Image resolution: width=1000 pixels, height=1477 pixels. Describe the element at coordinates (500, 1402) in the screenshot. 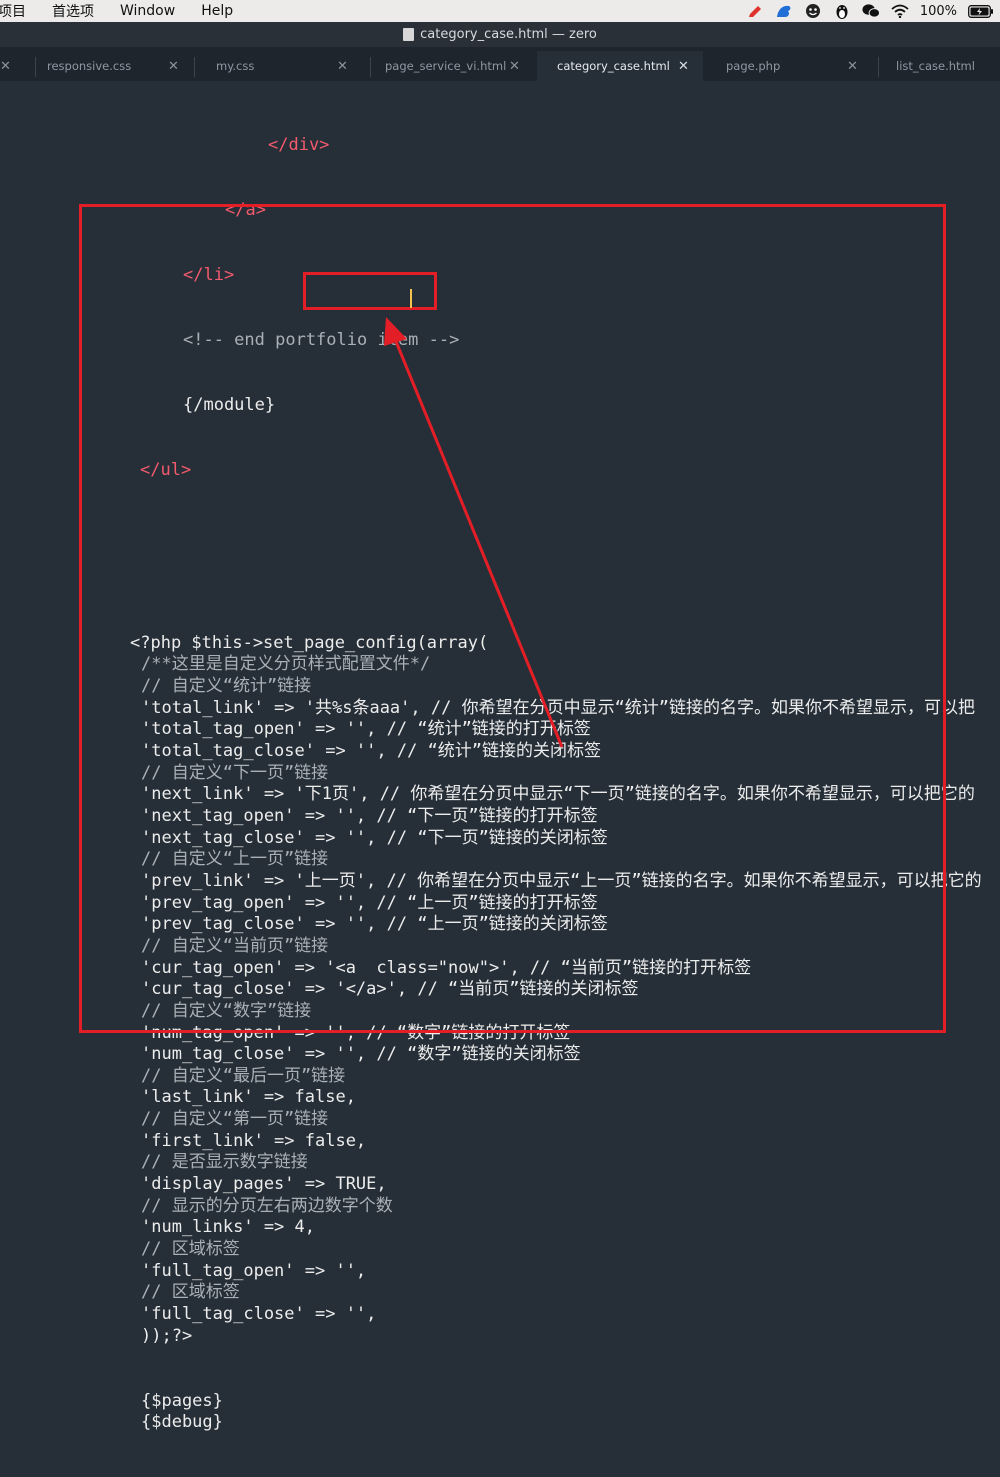

I see `code-line: {$pages}` at that location.